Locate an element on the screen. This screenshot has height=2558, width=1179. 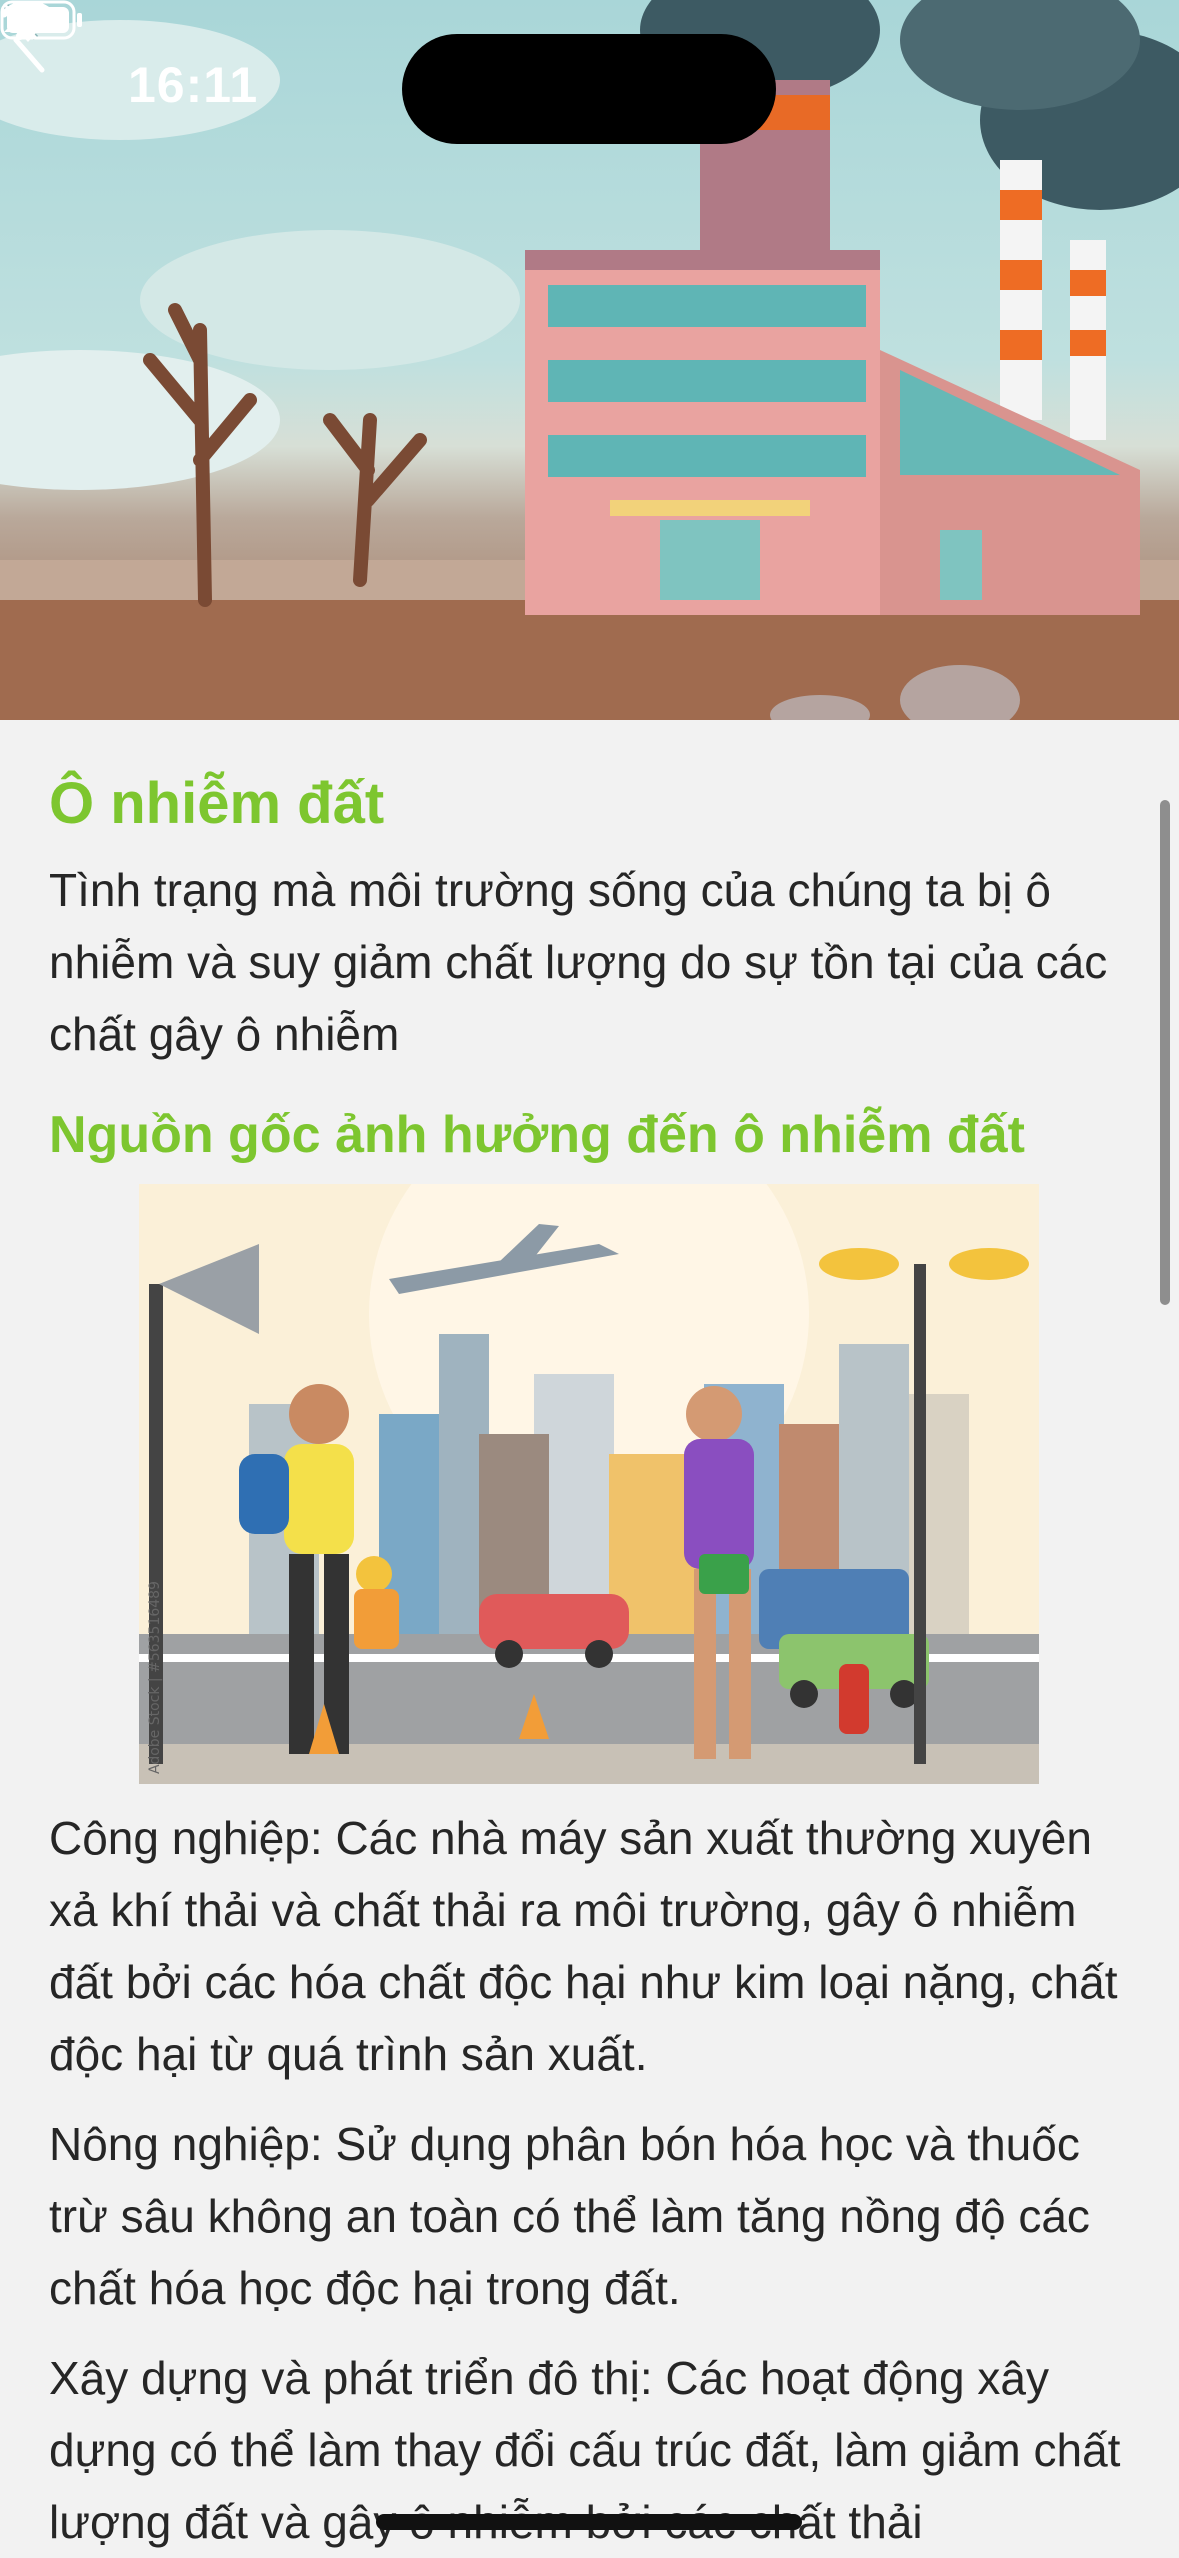
status-time: 16:11 is located at coordinates (193, 85).